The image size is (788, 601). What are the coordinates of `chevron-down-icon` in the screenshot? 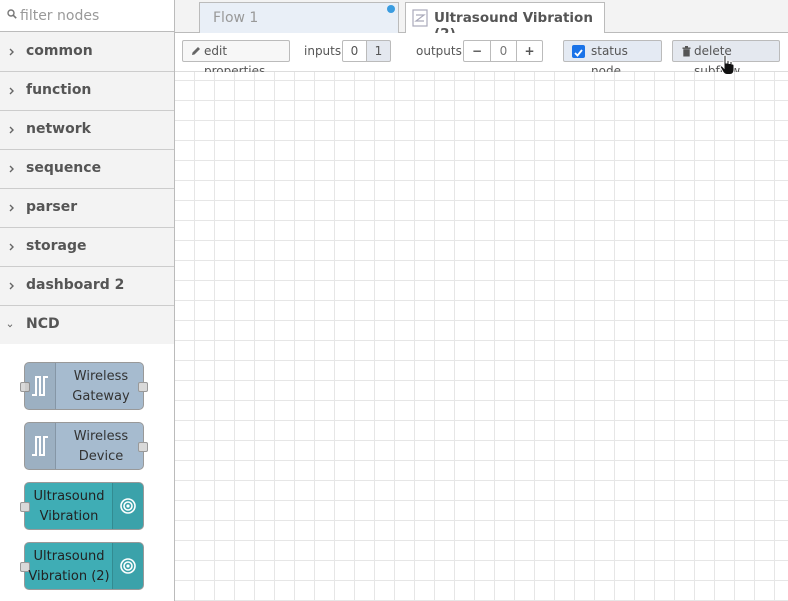 It's located at (10, 326).